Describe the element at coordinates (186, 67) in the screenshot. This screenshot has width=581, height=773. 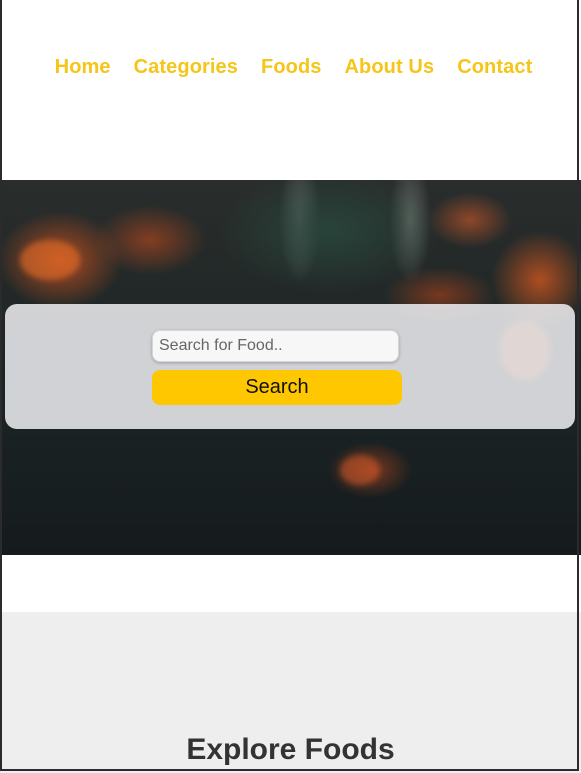
I see `nav-link-categories: Categories` at that location.